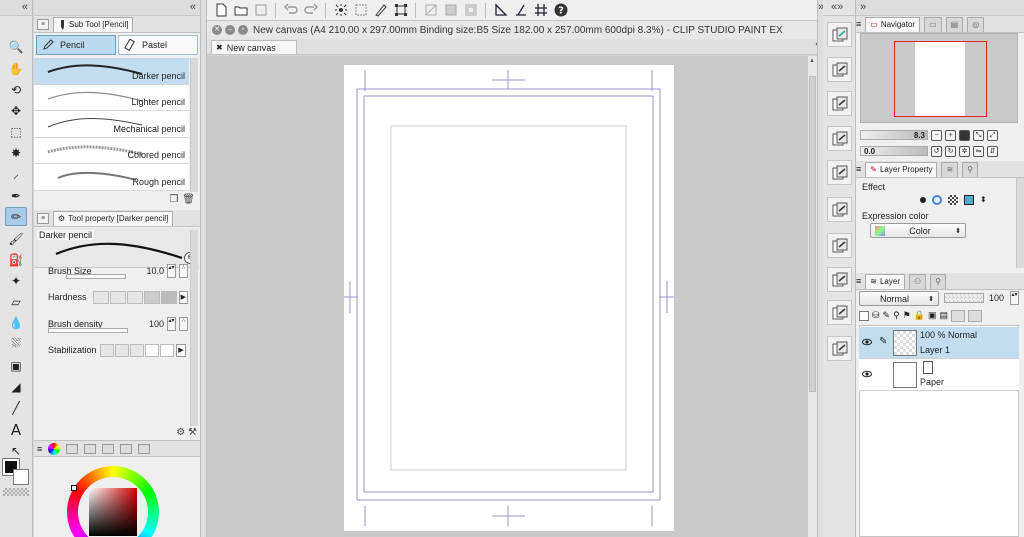  Describe the element at coordinates (290, 10) in the screenshot. I see `undo-icon` at that location.